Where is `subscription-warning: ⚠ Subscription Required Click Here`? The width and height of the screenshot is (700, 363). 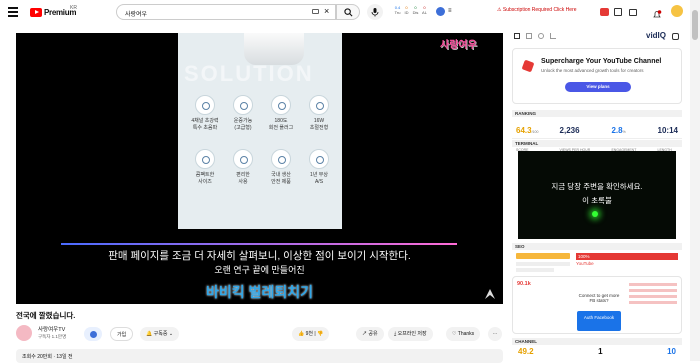
subscription-warning: ⚠ Subscription Required Click Here is located at coordinates (537, 10).